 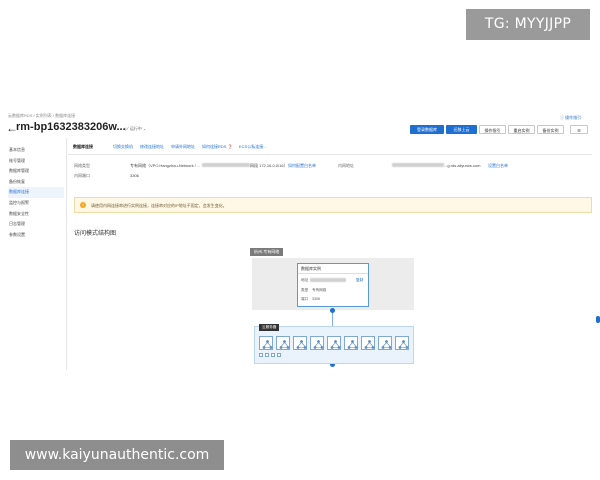 I want to click on whitelist-guide-link: 如何配置白名单, so click(x=302, y=166).